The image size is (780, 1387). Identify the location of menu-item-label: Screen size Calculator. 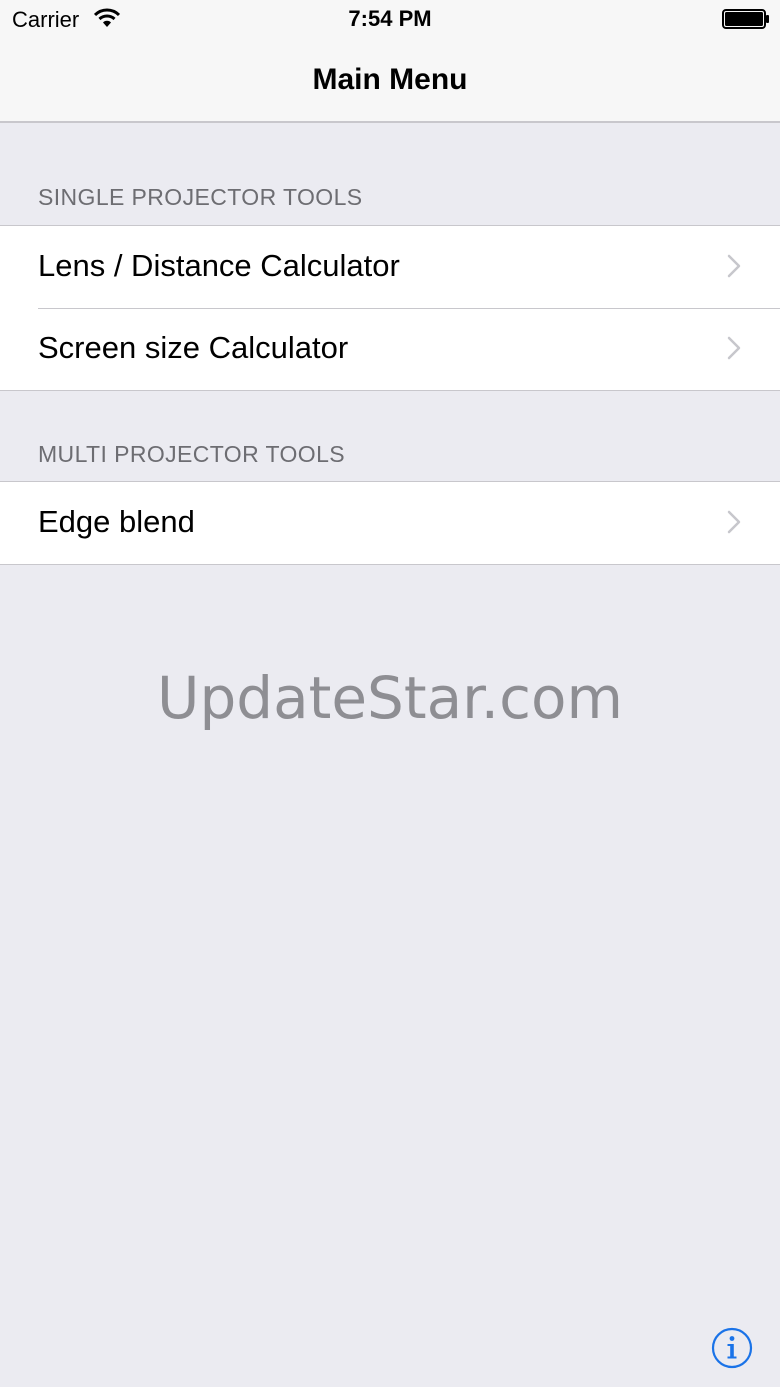
(193, 347).